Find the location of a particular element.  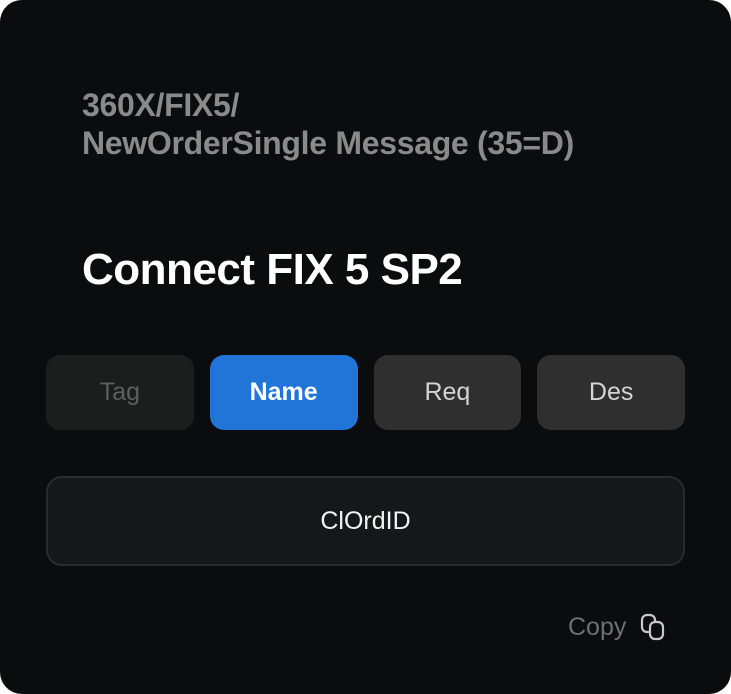

field-value-display: ClOrdID is located at coordinates (365, 521).